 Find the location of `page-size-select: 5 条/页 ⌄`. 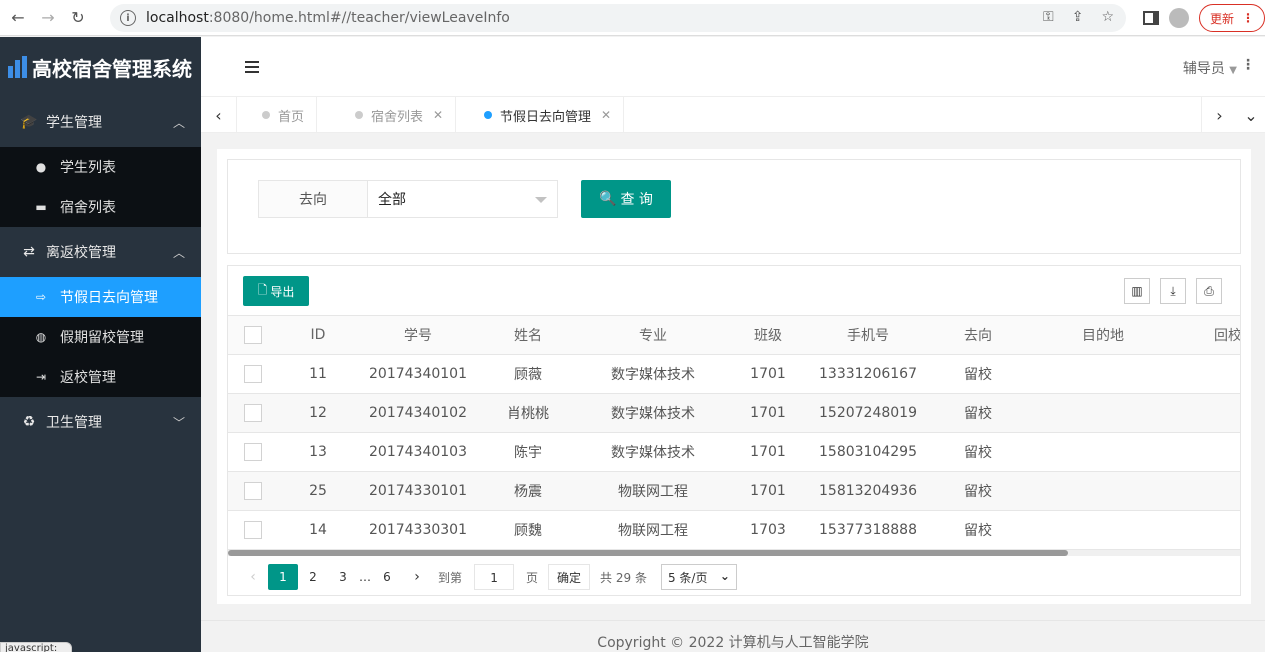

page-size-select: 5 条/页 ⌄ is located at coordinates (698, 577).